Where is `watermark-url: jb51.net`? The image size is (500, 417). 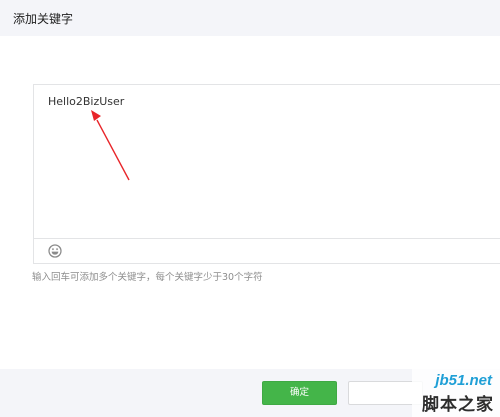 watermark-url: jb51.net is located at coordinates (463, 380).